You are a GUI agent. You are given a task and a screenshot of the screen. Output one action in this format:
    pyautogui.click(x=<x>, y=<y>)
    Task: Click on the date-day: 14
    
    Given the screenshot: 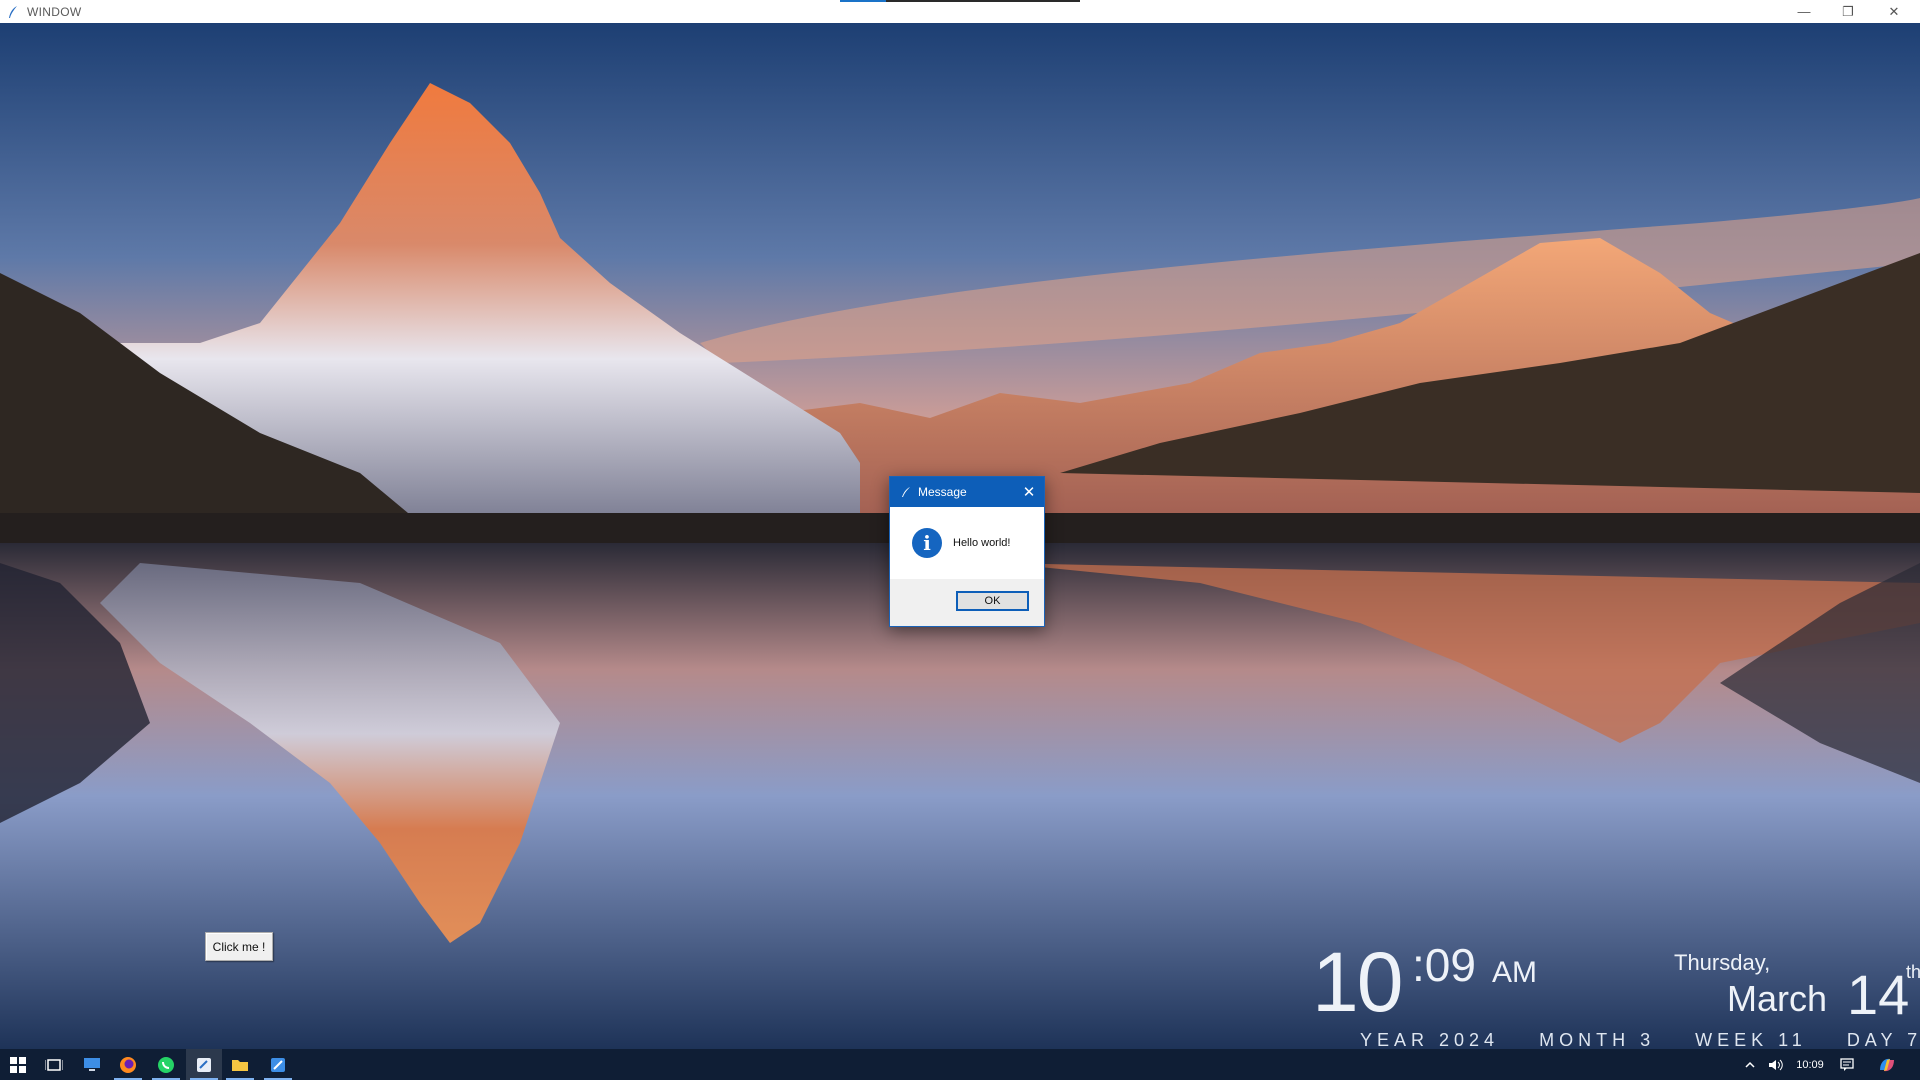 What is the action you would take?
    pyautogui.click(x=1878, y=994)
    